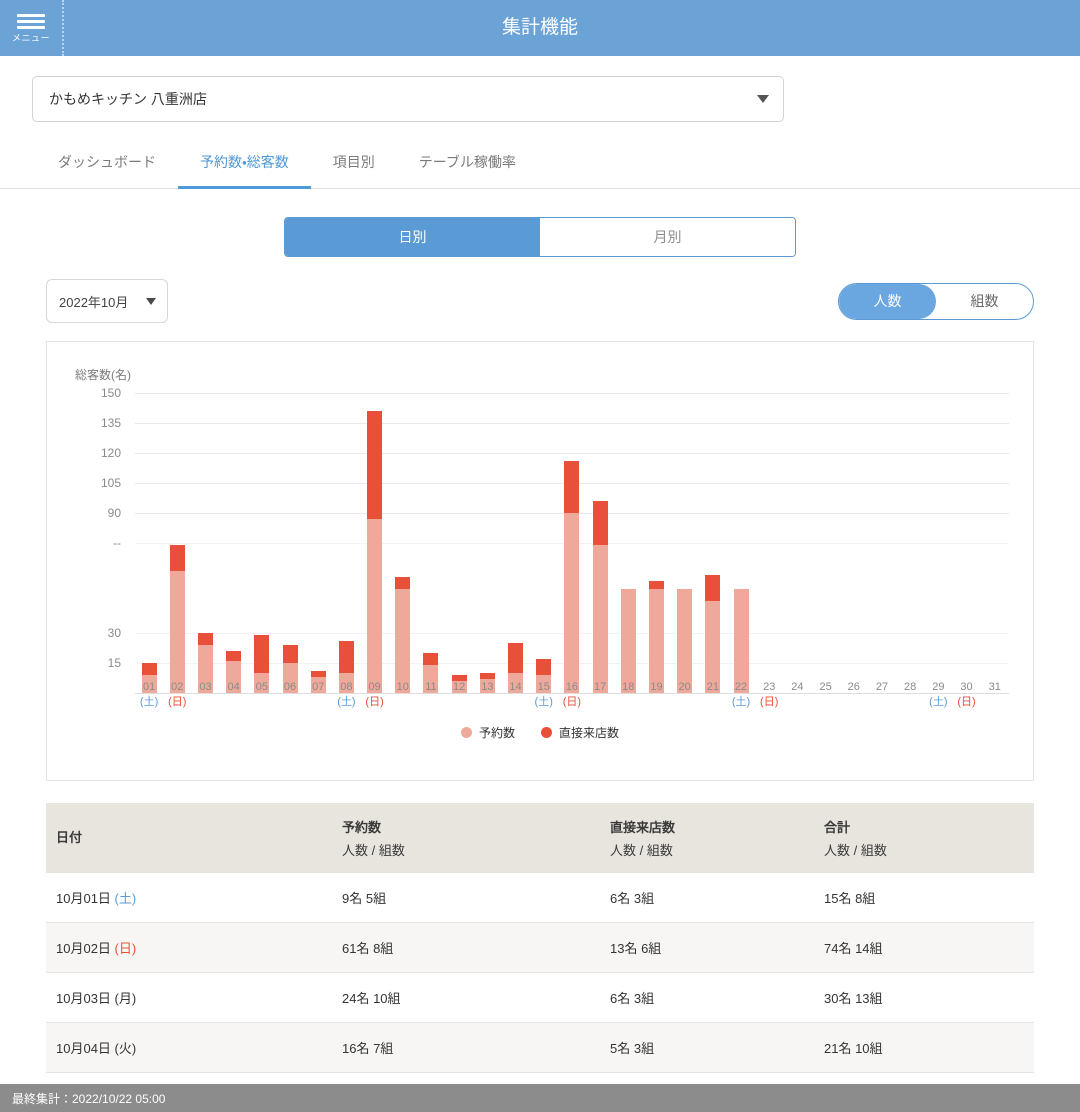 The height and width of the screenshot is (1112, 1080). I want to click on chart-x-tick: 03, so click(205, 695).